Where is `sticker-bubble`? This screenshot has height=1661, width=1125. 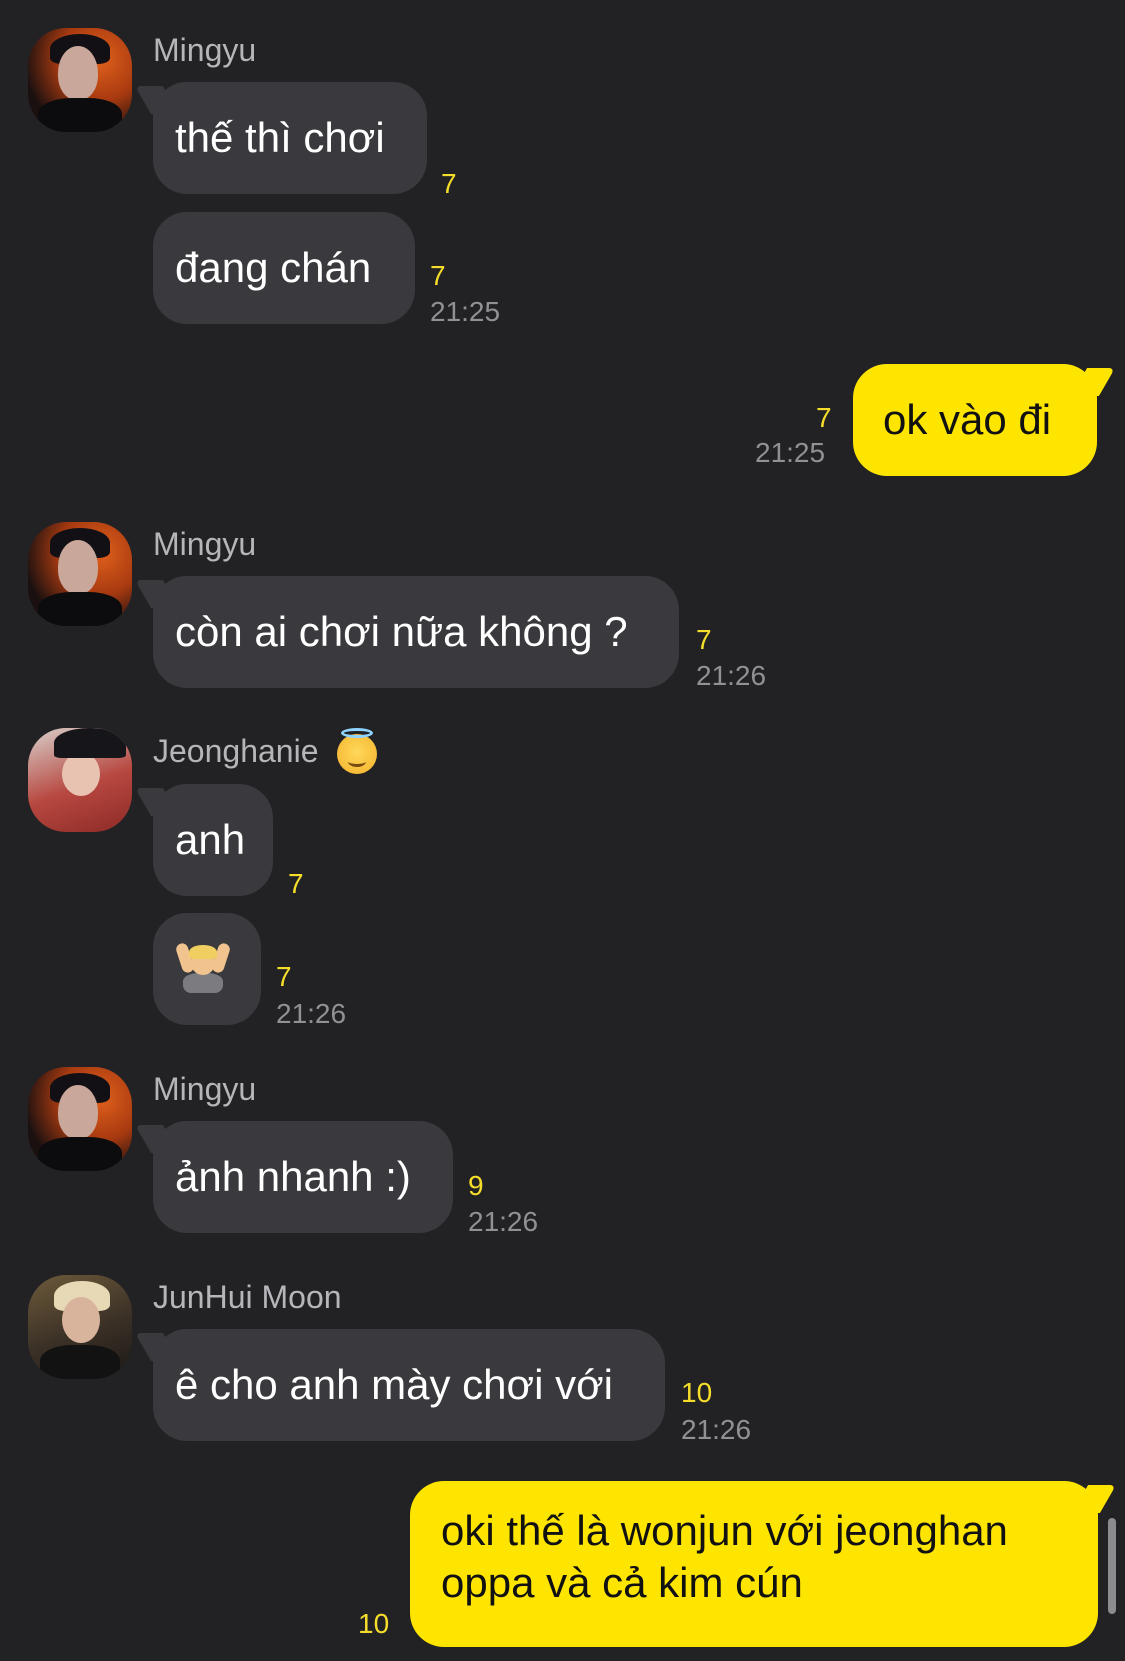 sticker-bubble is located at coordinates (207, 969).